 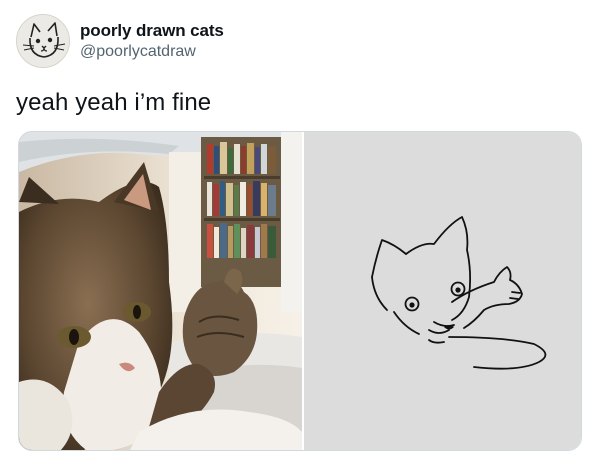 I want to click on tweet-text: yeah yeah i’m fine, so click(x=114, y=102).